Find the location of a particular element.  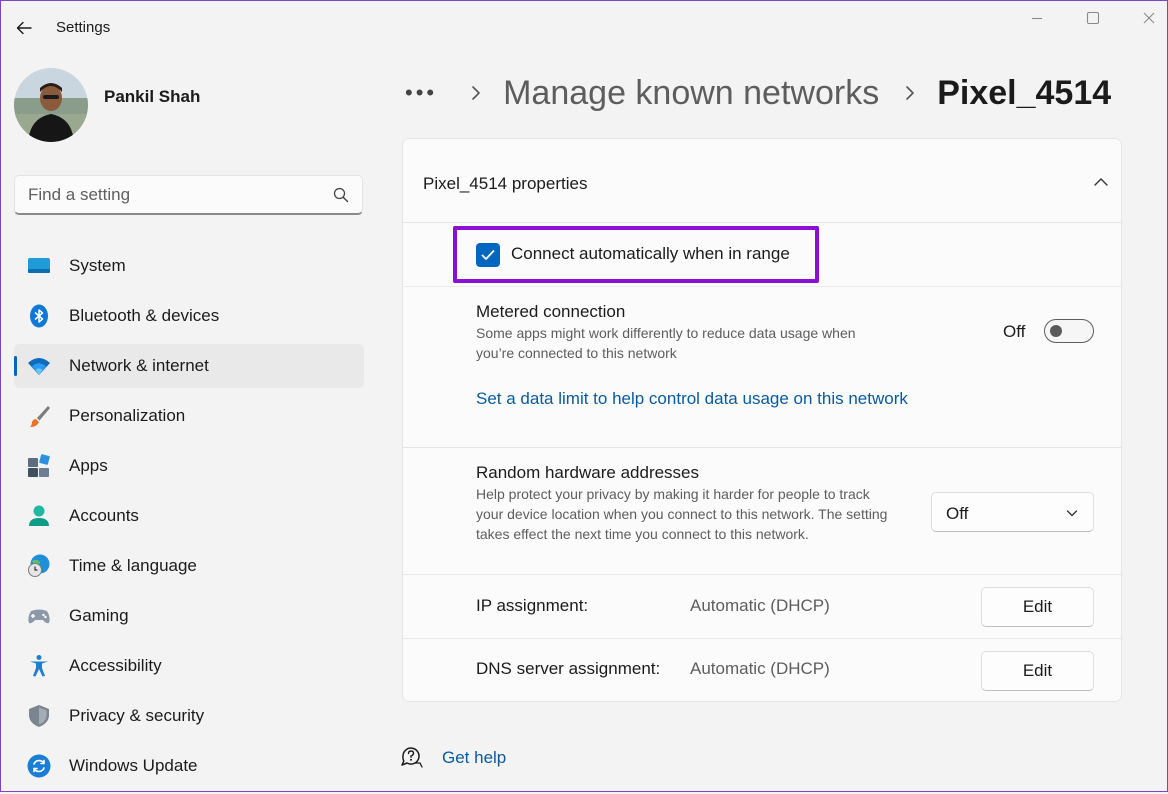

breadcrumb-overflow-button: ••• is located at coordinates (421, 93).